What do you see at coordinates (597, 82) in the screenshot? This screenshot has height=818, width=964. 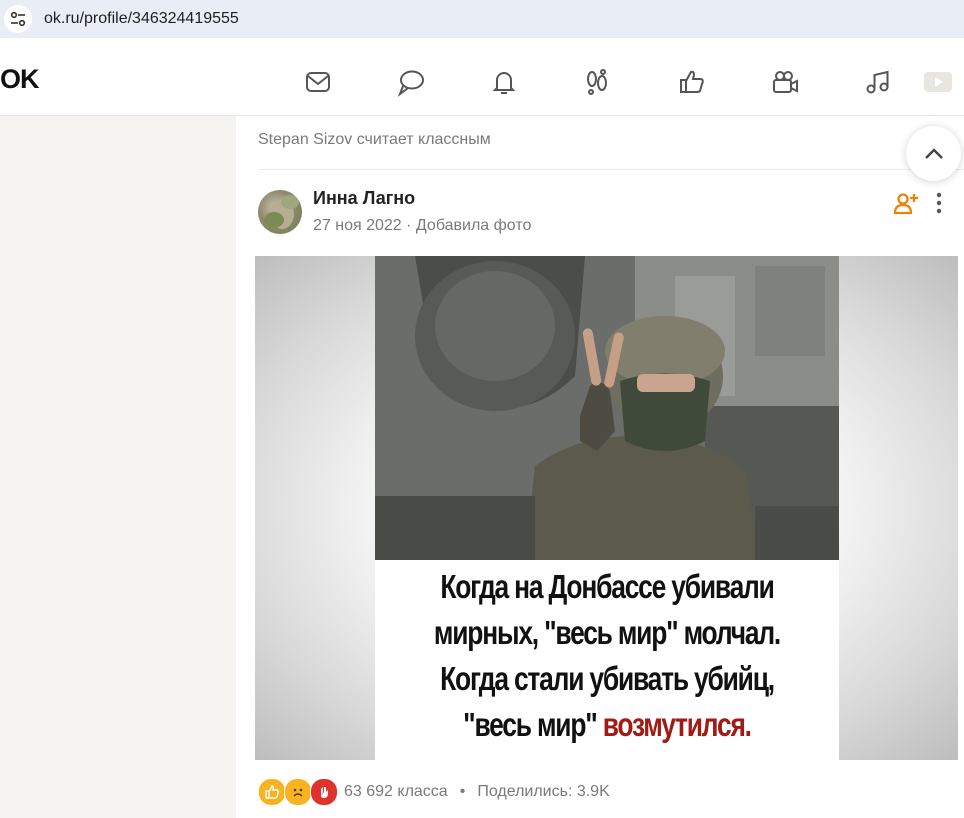 I see `guests-icon` at bounding box center [597, 82].